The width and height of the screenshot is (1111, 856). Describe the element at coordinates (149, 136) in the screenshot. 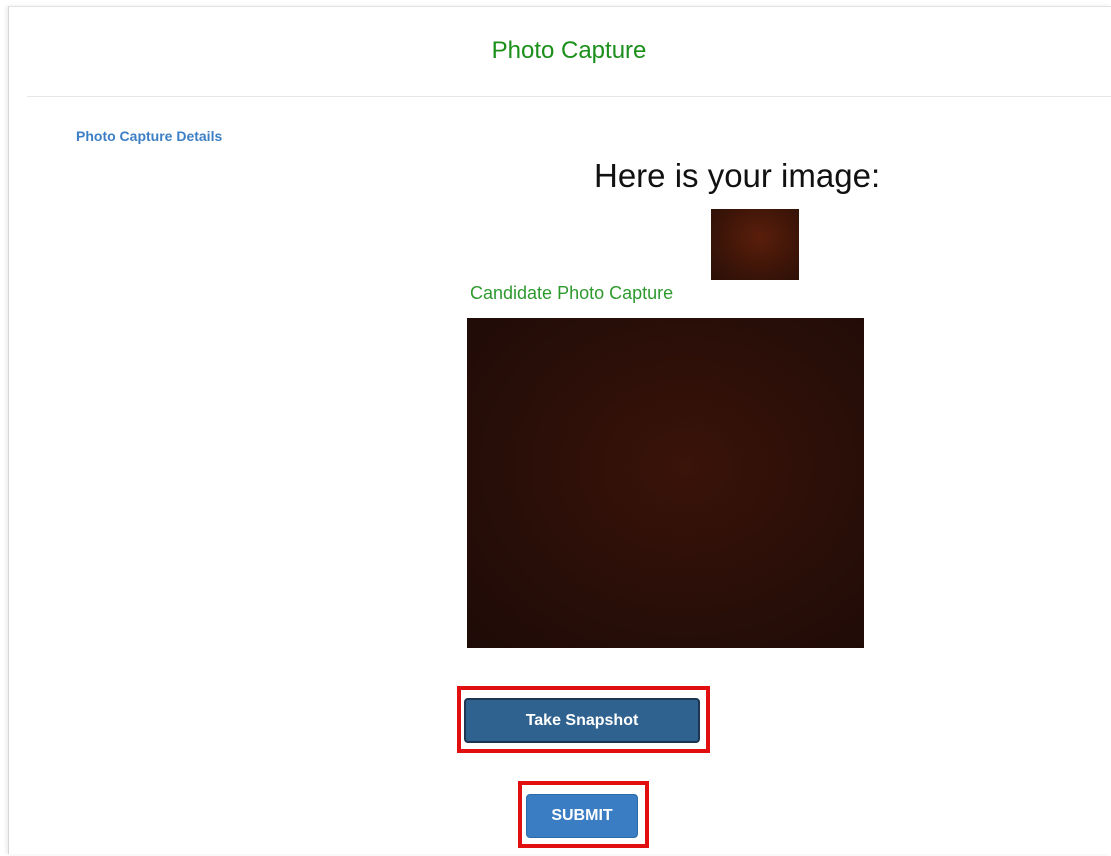

I see `photo-capture-details-link: Photo Capture Details` at that location.